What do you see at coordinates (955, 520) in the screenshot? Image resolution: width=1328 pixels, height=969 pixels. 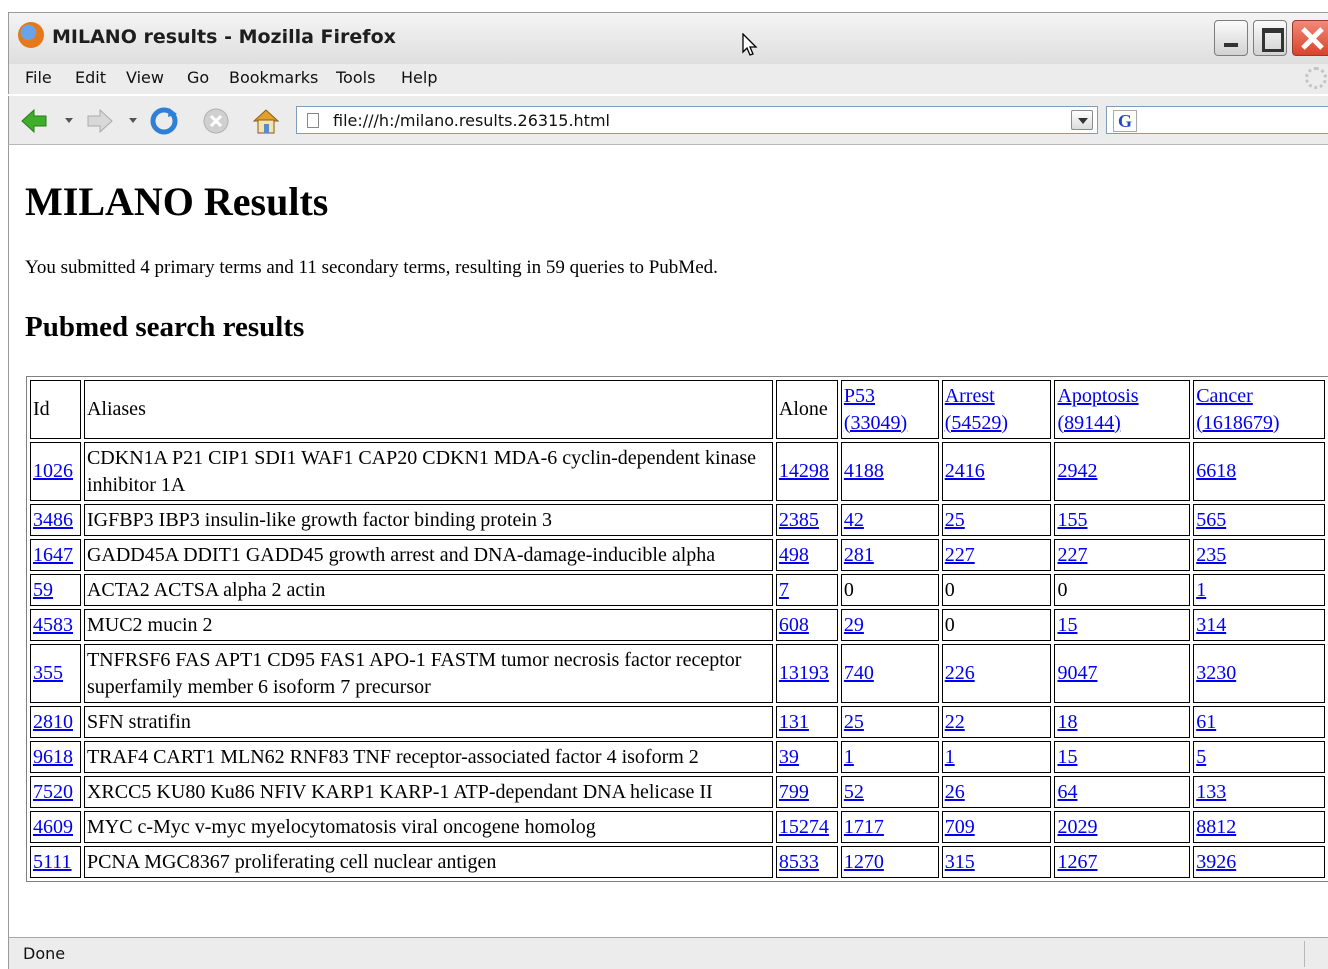 I see `arrest-count-link: 25` at bounding box center [955, 520].